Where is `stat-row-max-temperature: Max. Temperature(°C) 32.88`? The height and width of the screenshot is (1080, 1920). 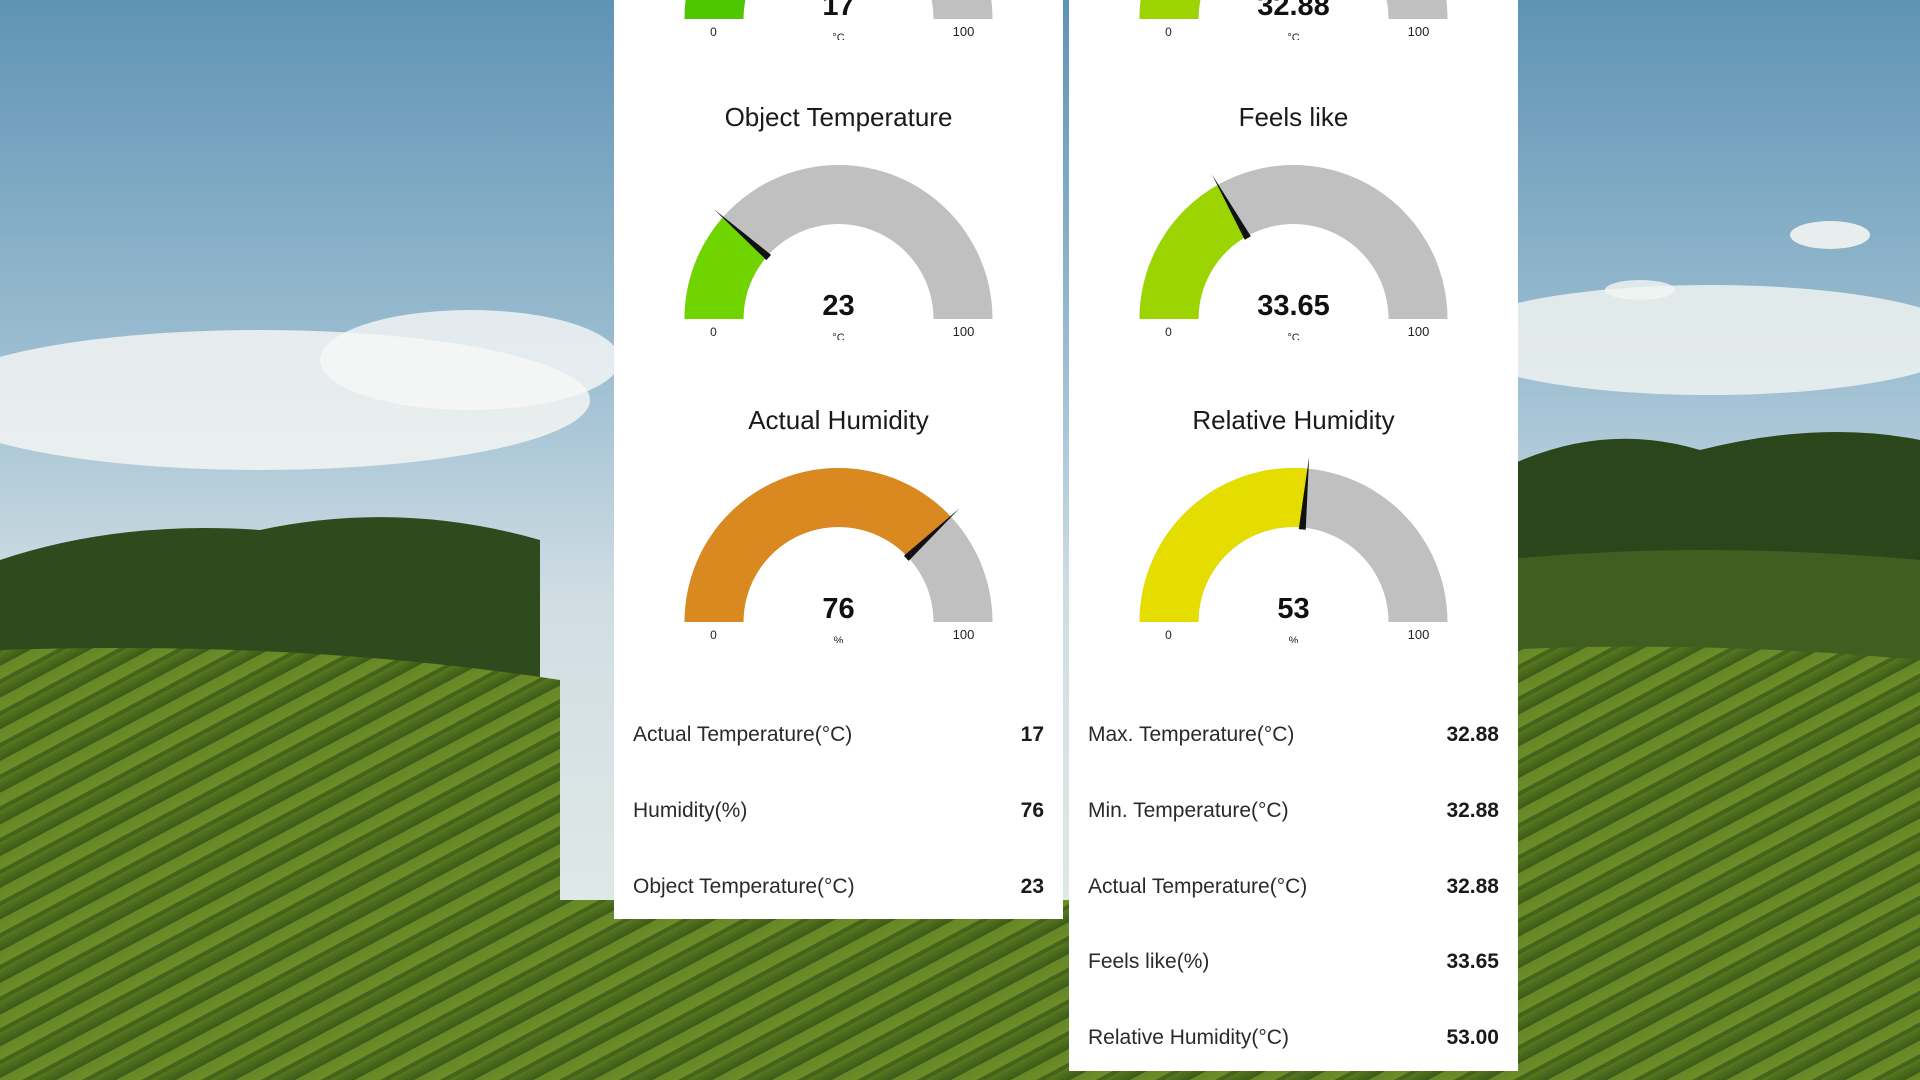 stat-row-max-temperature: Max. Temperature(°C) 32.88 is located at coordinates (1293, 735).